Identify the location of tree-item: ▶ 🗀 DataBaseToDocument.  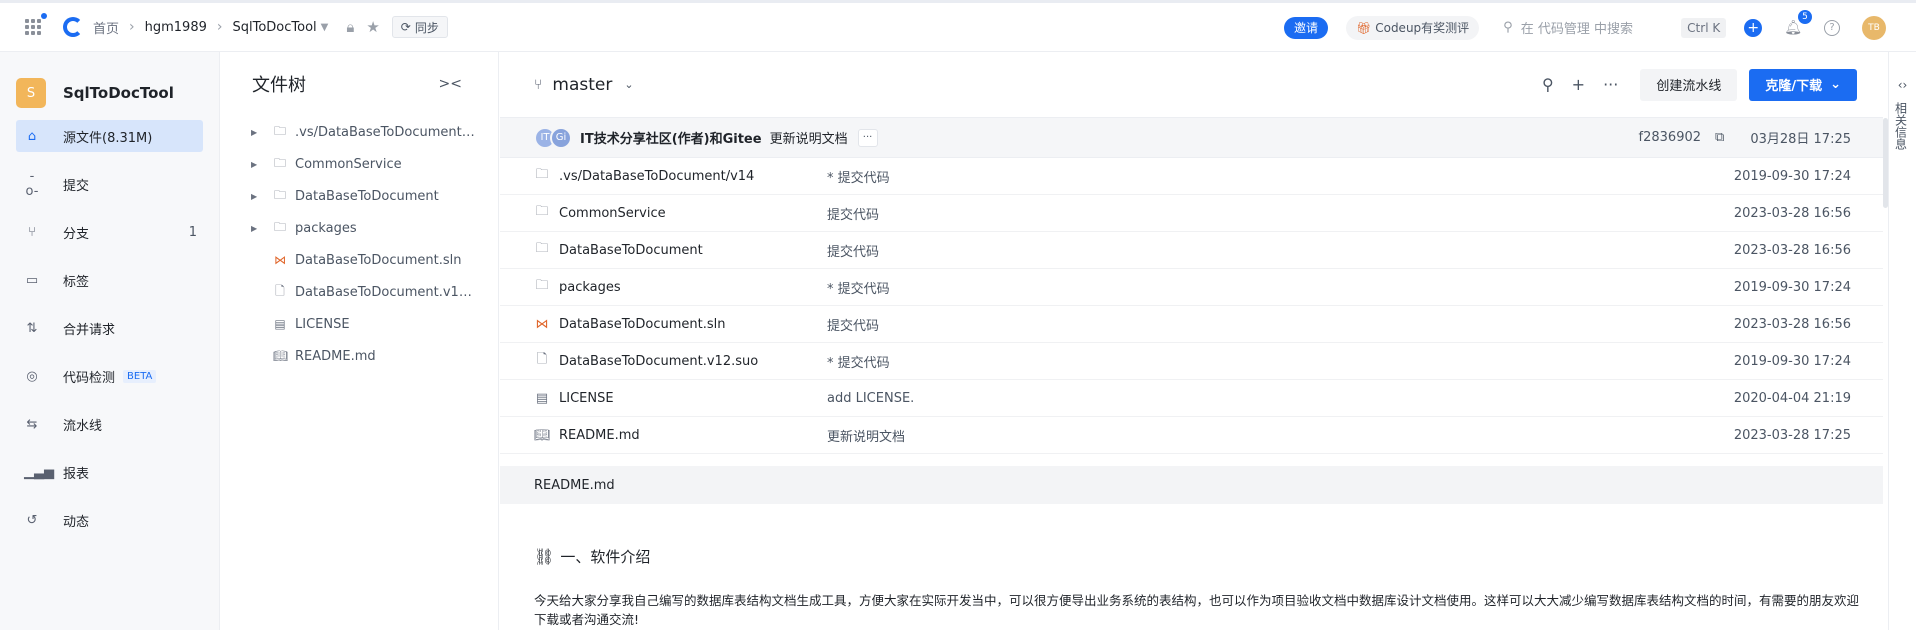
(359, 196).